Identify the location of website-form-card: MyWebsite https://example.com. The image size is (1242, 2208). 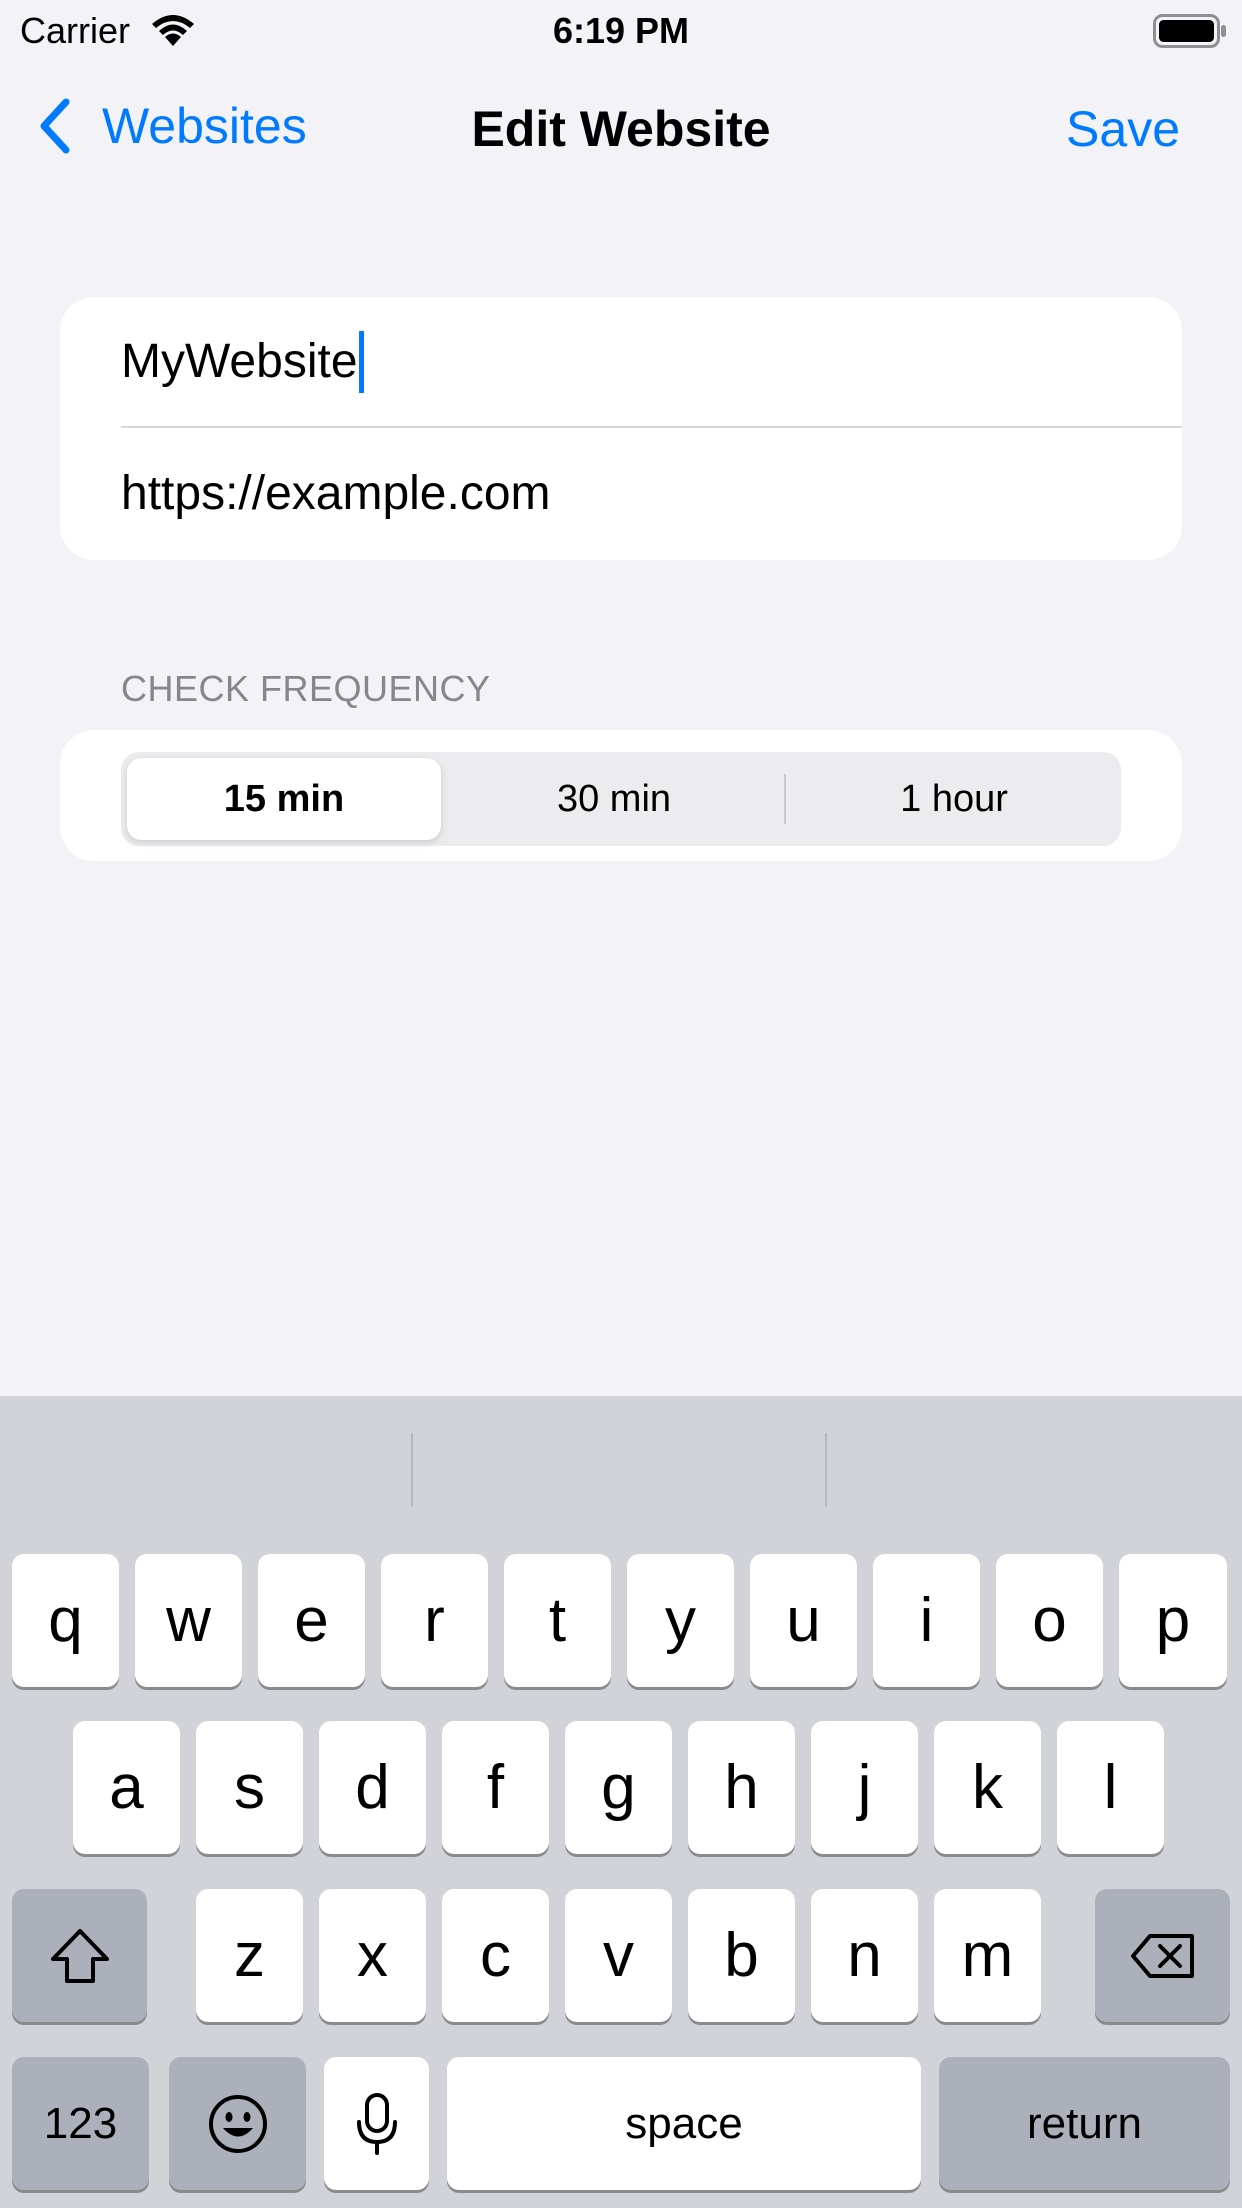
(621, 428).